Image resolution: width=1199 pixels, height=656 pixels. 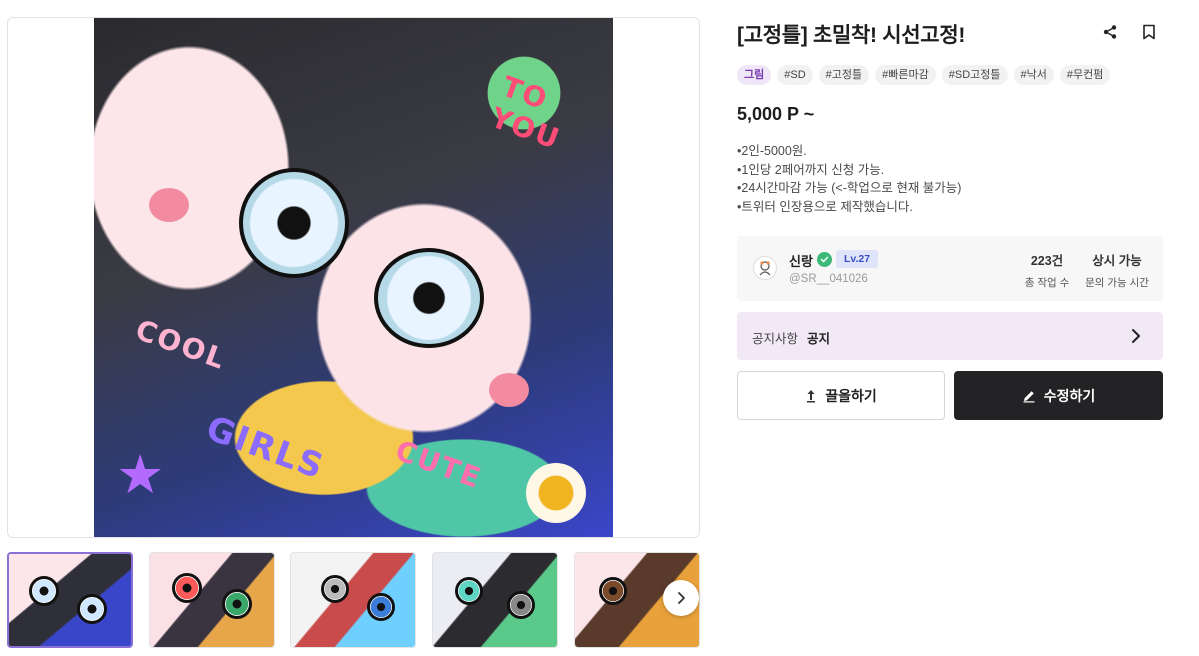 What do you see at coordinates (1085, 75) in the screenshot?
I see `tag-item: #무컨펌` at bounding box center [1085, 75].